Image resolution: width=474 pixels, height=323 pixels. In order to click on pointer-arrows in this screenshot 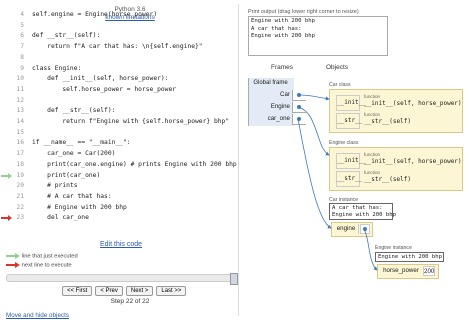, I will do `click(337, 182)`.